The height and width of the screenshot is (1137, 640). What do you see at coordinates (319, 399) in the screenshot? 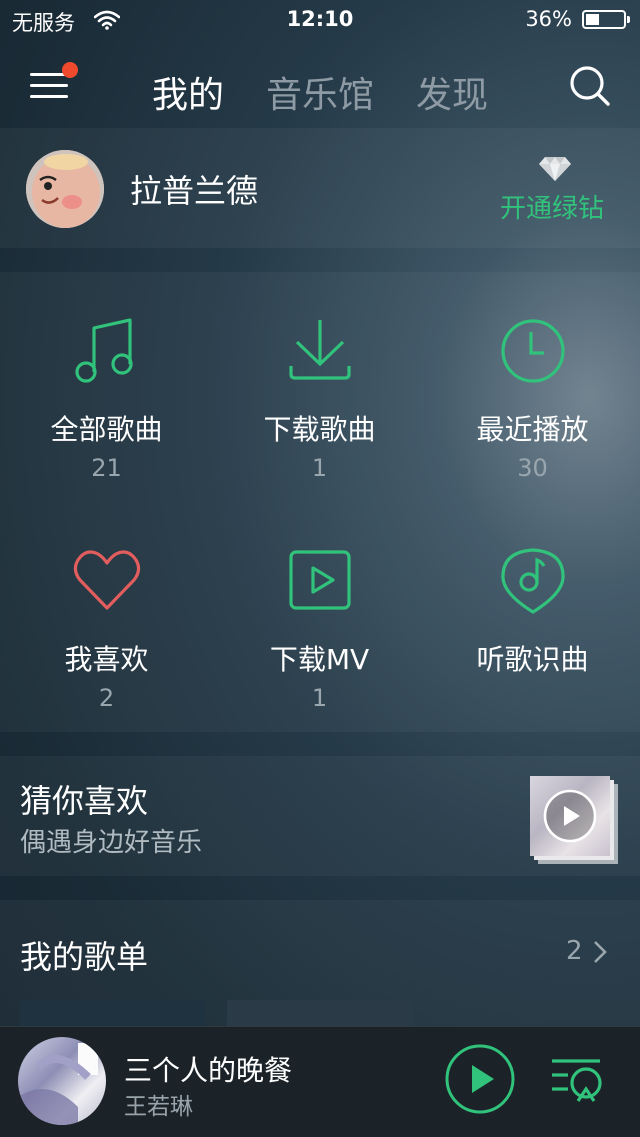
I see `grid-item-downloaded-songs: 下载歌曲 1` at bounding box center [319, 399].